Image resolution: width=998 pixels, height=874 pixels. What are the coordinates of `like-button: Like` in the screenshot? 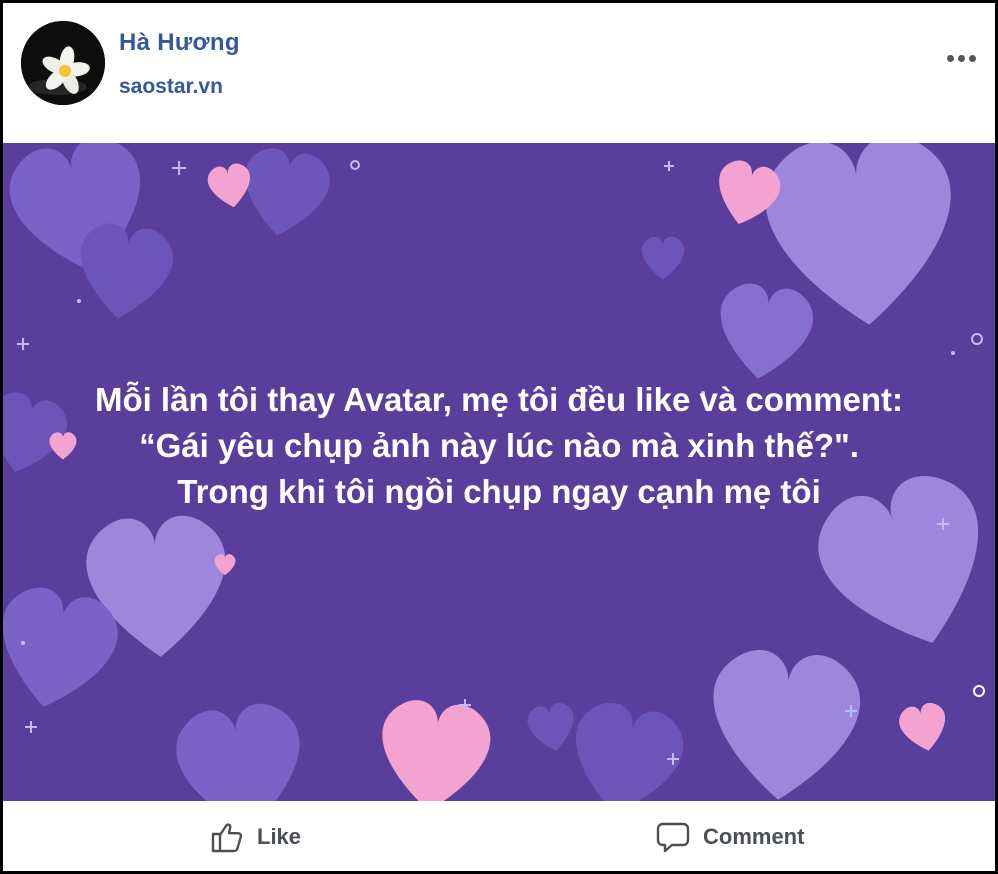 It's located at (255, 837).